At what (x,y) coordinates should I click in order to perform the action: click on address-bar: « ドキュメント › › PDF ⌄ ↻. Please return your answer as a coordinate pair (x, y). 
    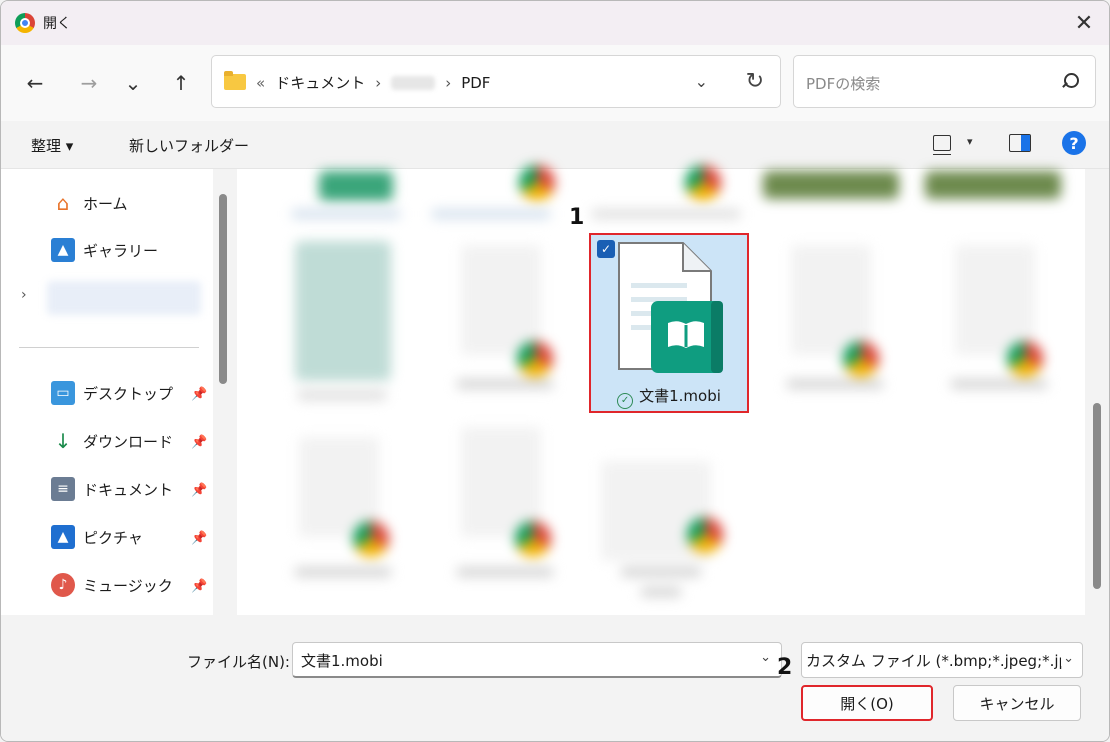
    Looking at the image, I should click on (496, 81).